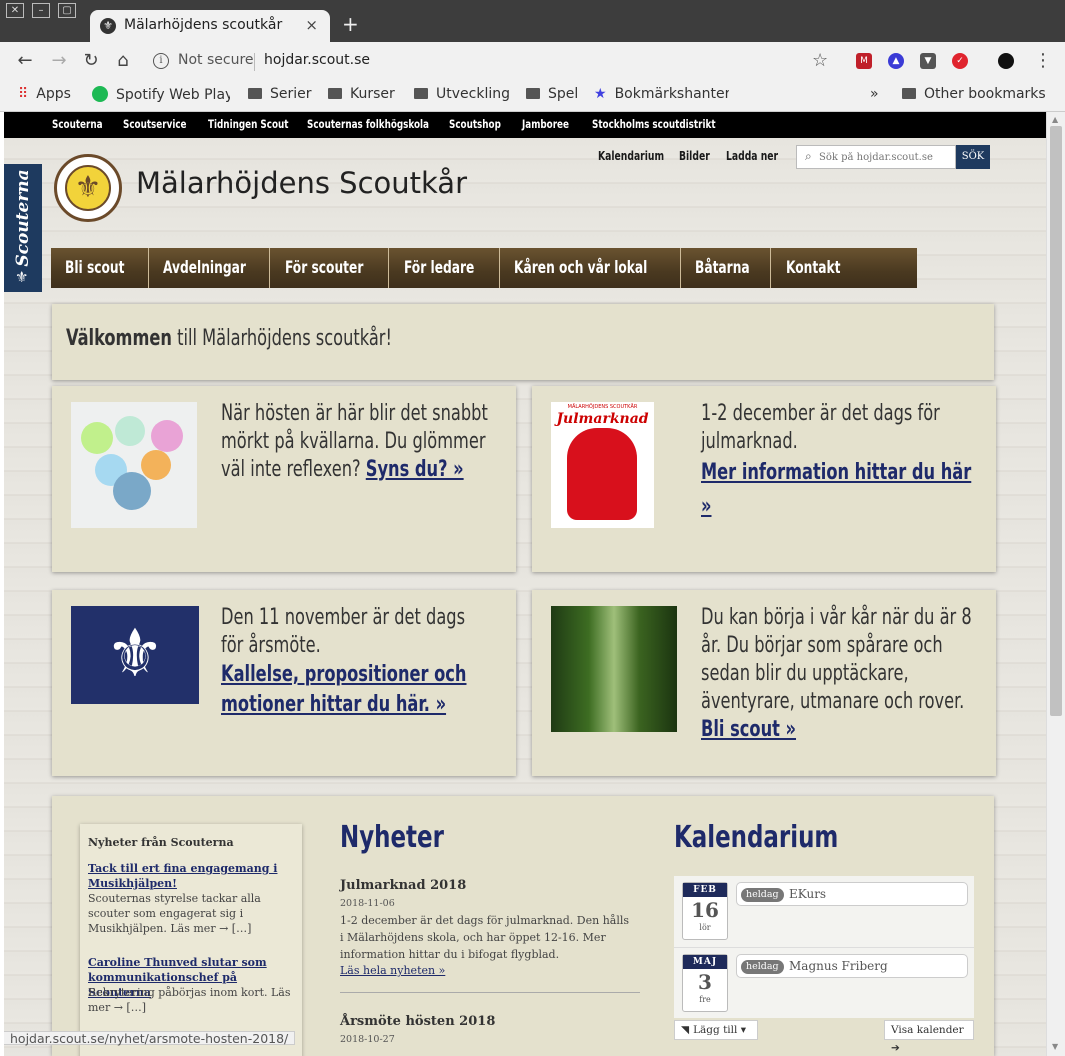 Image resolution: width=1065 pixels, height=1056 pixels. Describe the element at coordinates (41, 10) in the screenshot. I see `window-minimize-icon: –` at that location.